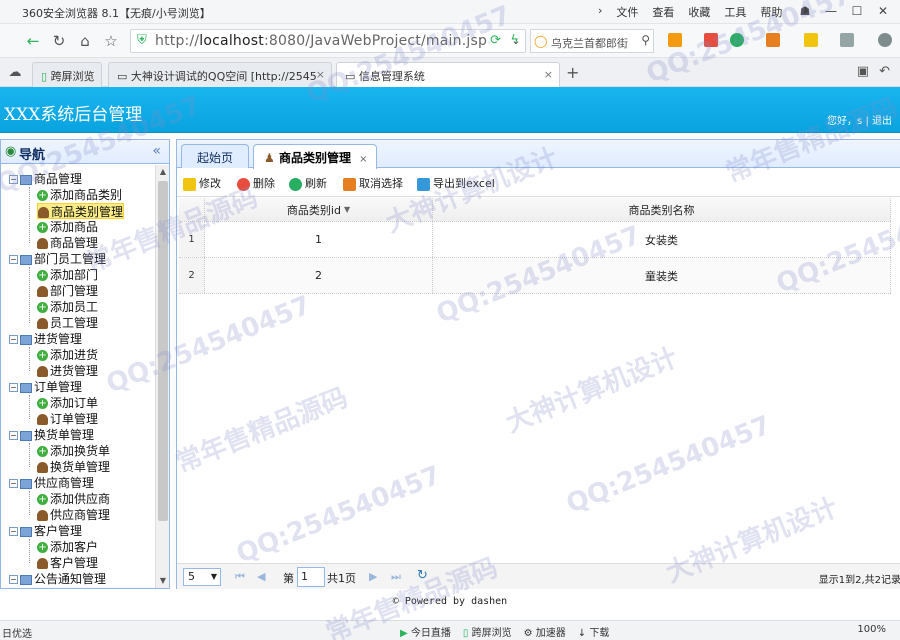 This screenshot has width=900, height=640. What do you see at coordinates (882, 121) in the screenshot?
I see `logout-link: 退出` at bounding box center [882, 121].